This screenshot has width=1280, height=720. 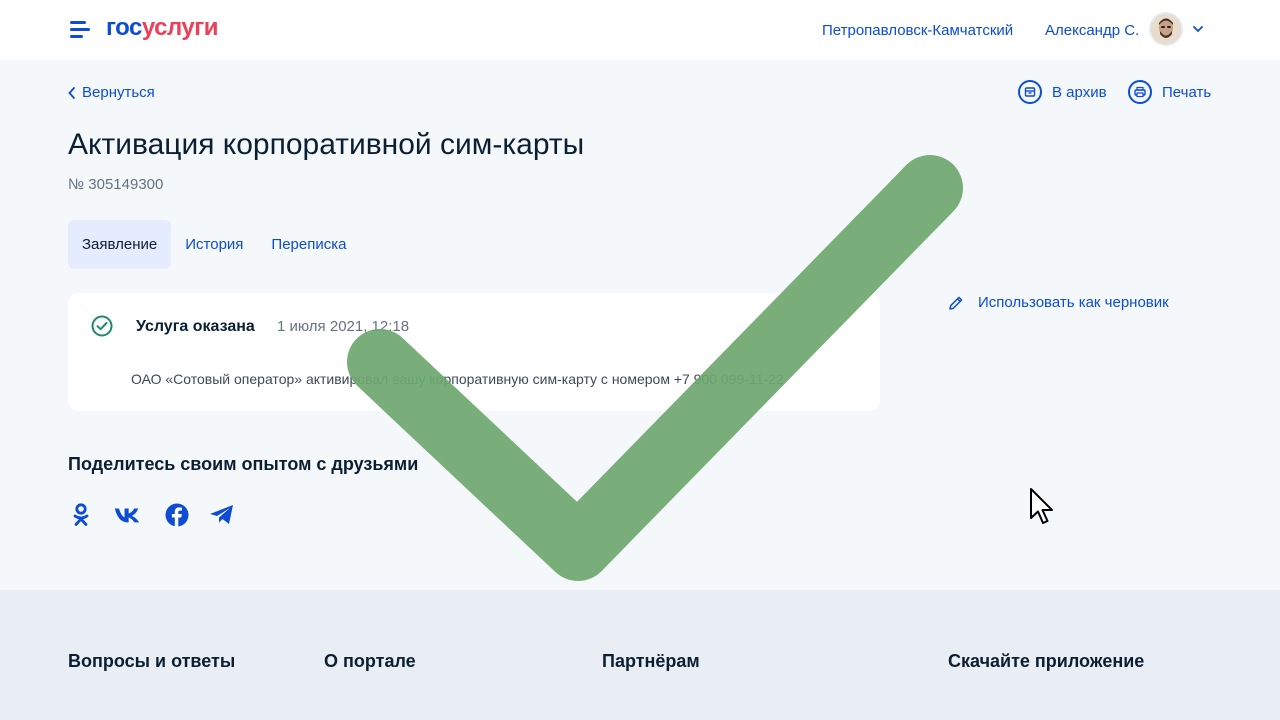 I want to click on logo: госуслуги, so click(x=162, y=28).